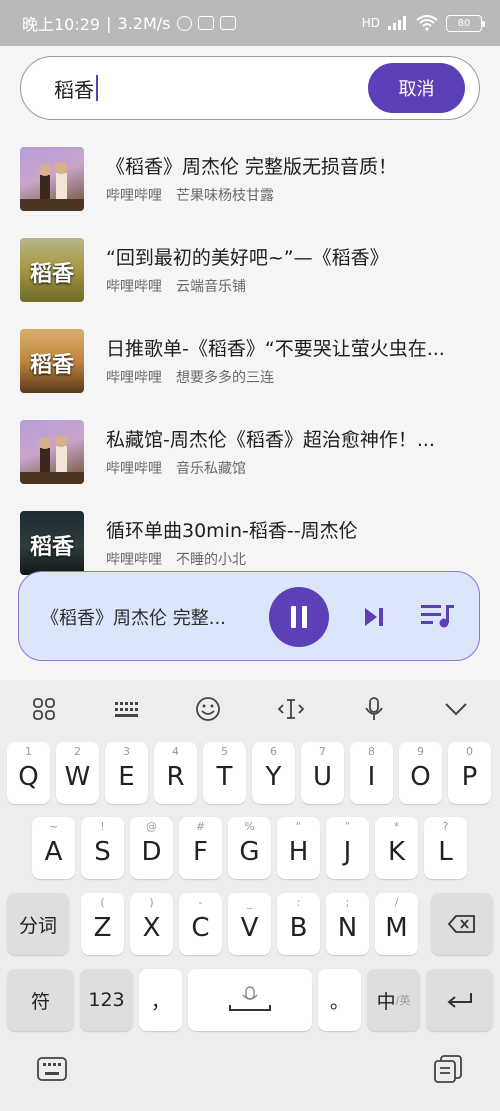  What do you see at coordinates (322, 751) in the screenshot?
I see `key-hint: 7` at bounding box center [322, 751].